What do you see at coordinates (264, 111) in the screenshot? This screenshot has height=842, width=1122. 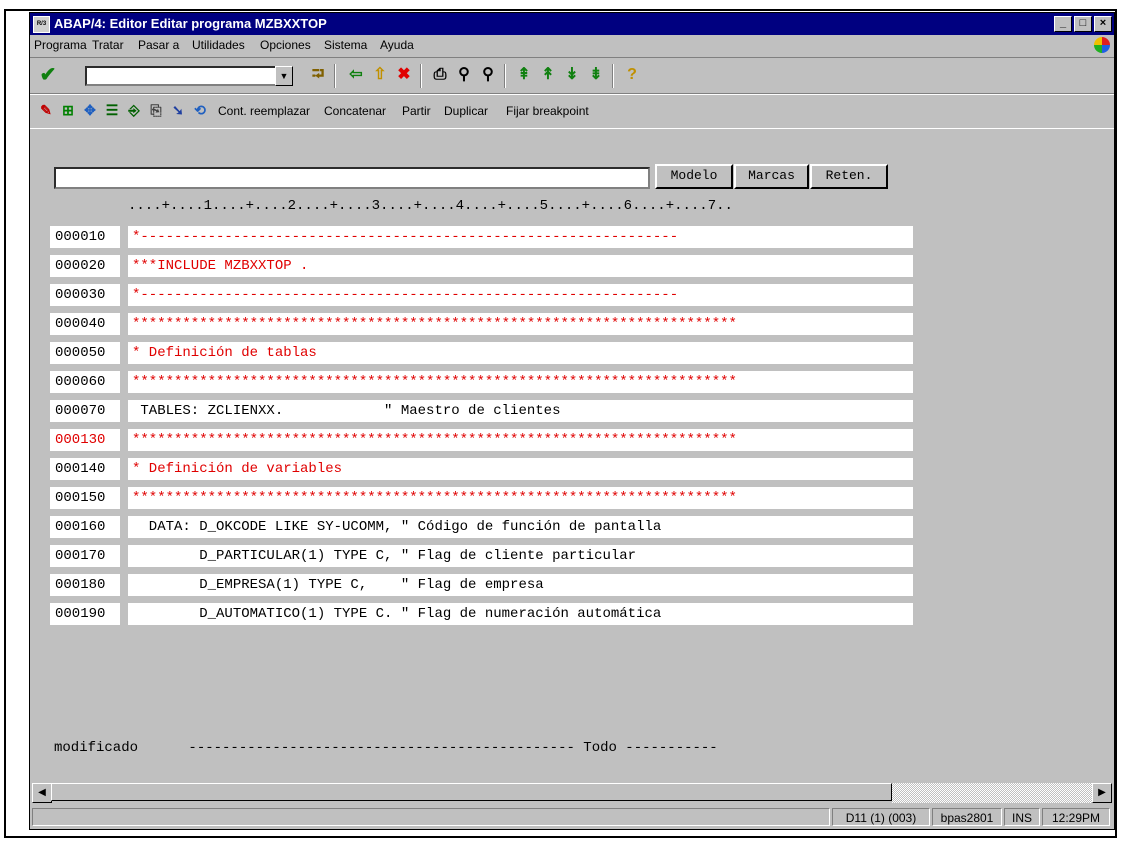 I see `cont-reemplazar-button: Cont. reemplazar` at bounding box center [264, 111].